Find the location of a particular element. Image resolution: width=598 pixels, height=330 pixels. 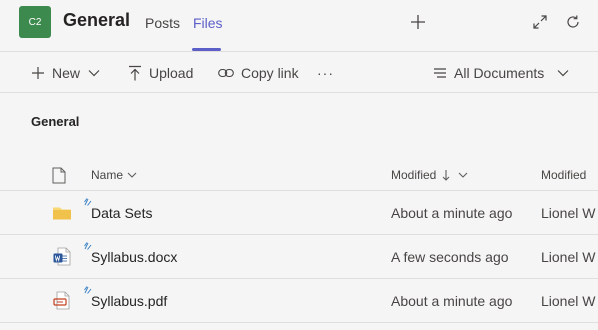

team-avatar: C2 is located at coordinates (35, 22).